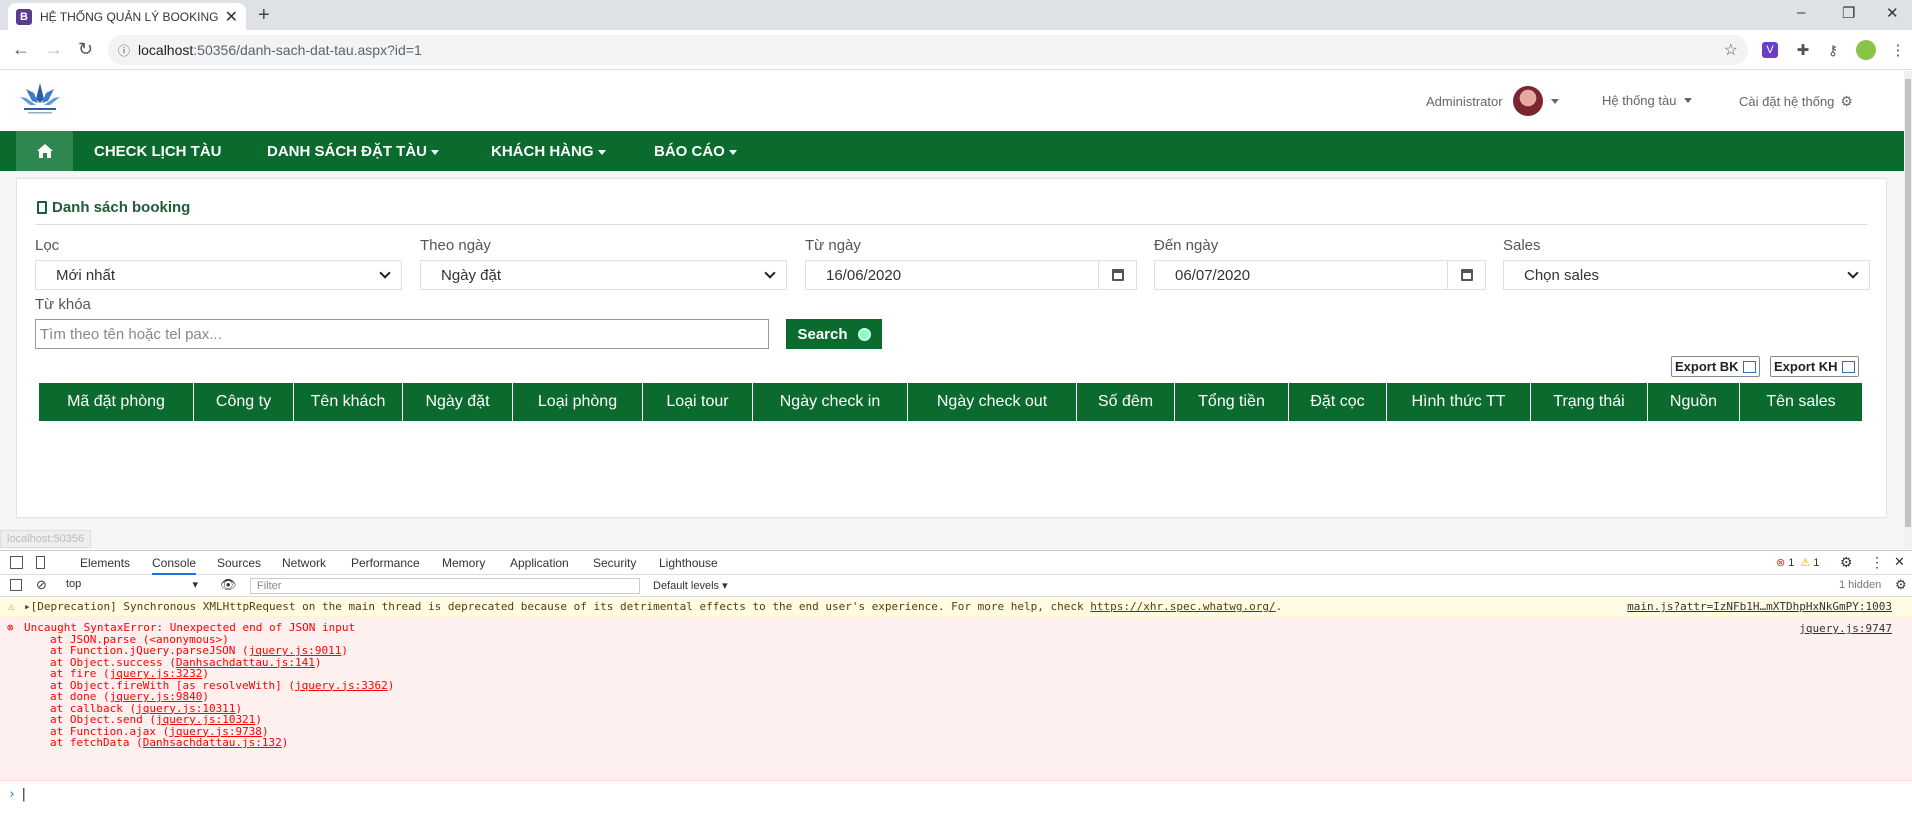 This screenshot has width=1912, height=823. I want to click on page-scrollbar, so click(1908, 310).